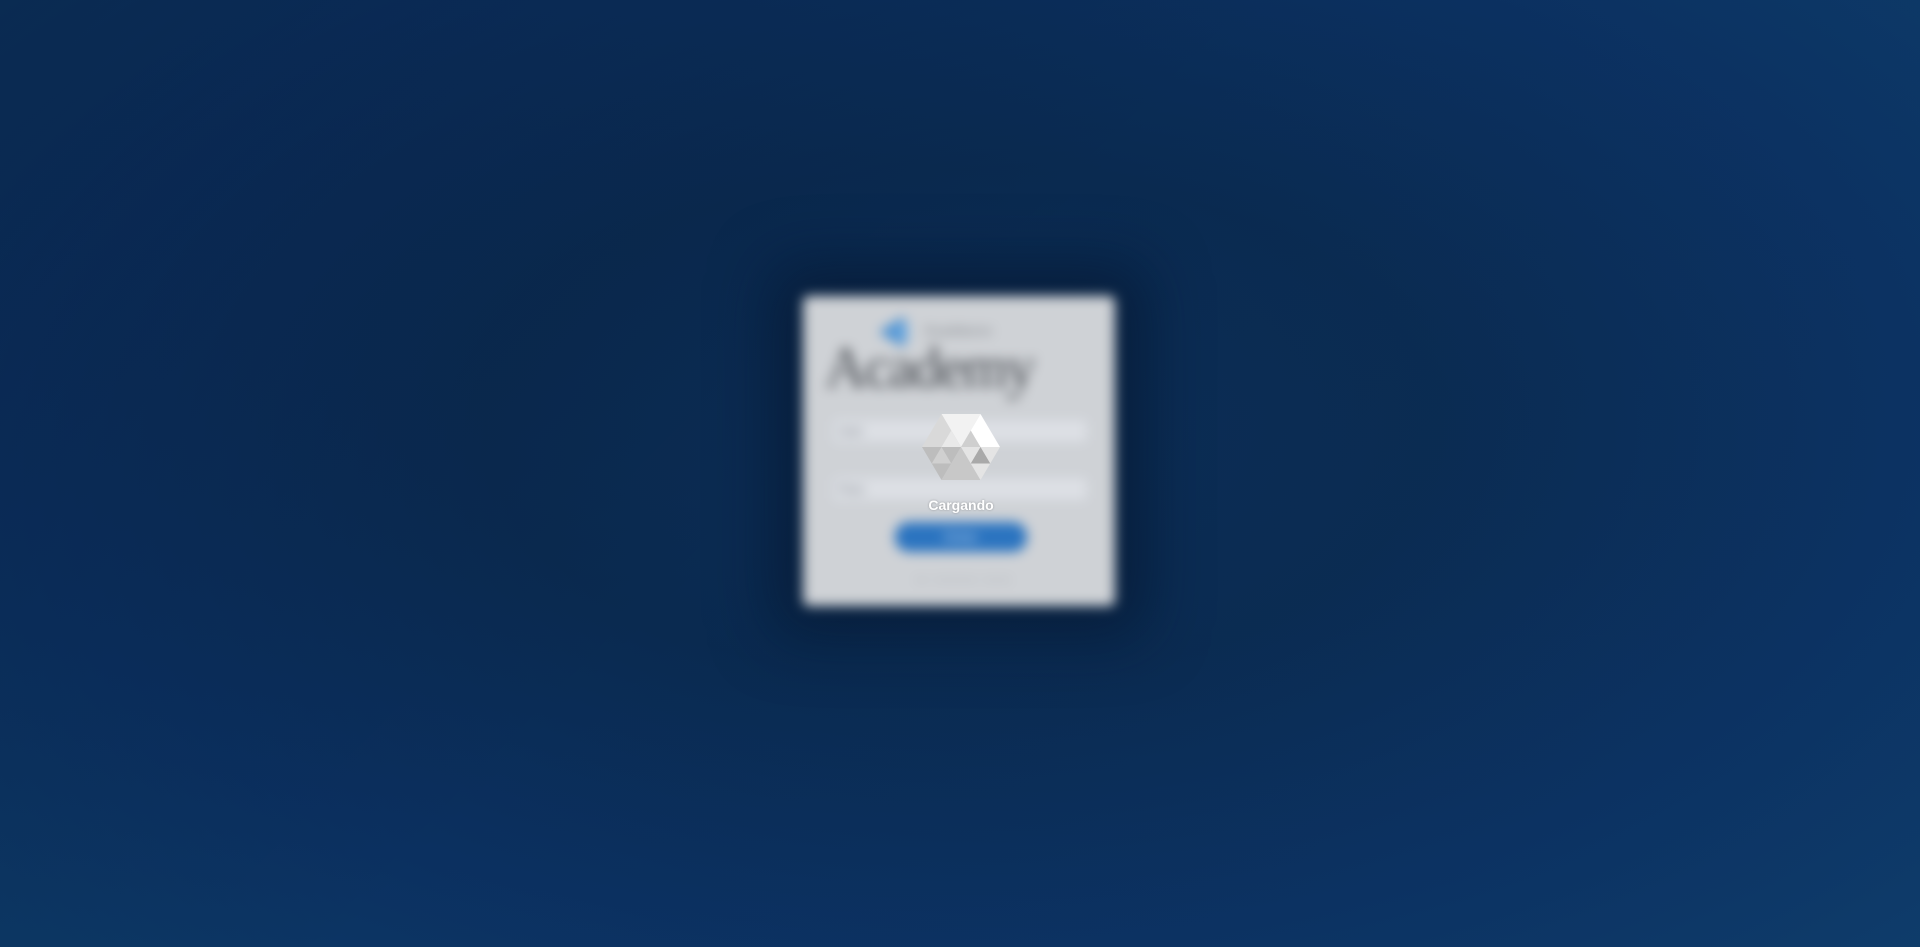 This screenshot has width=1920, height=947. I want to click on loading-overlay: Cargando, so click(961, 465).